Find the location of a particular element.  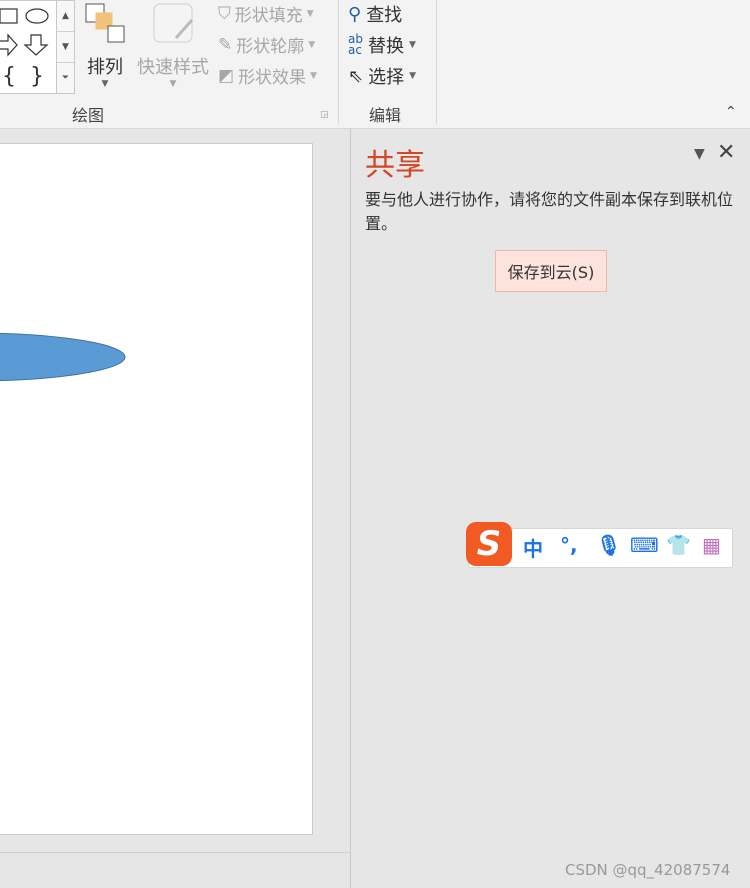

skin-icon: 👕 is located at coordinates (678, 545).